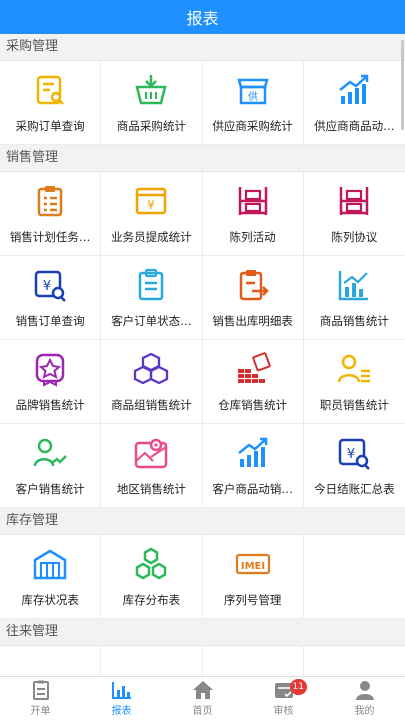 The height and width of the screenshot is (720, 405). I want to click on tab-reports: 报表, so click(121, 698).